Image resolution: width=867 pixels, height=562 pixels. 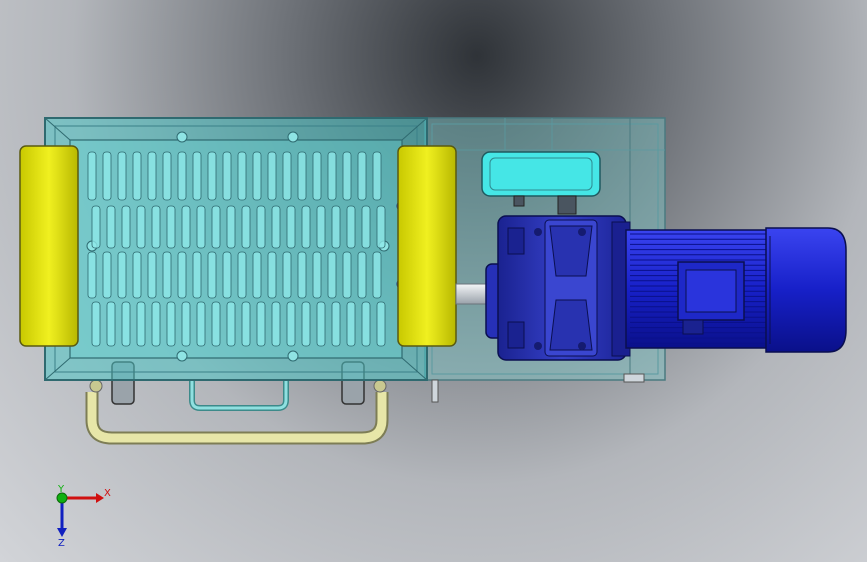 I want to click on end-cap-left, so click(x=49, y=246).